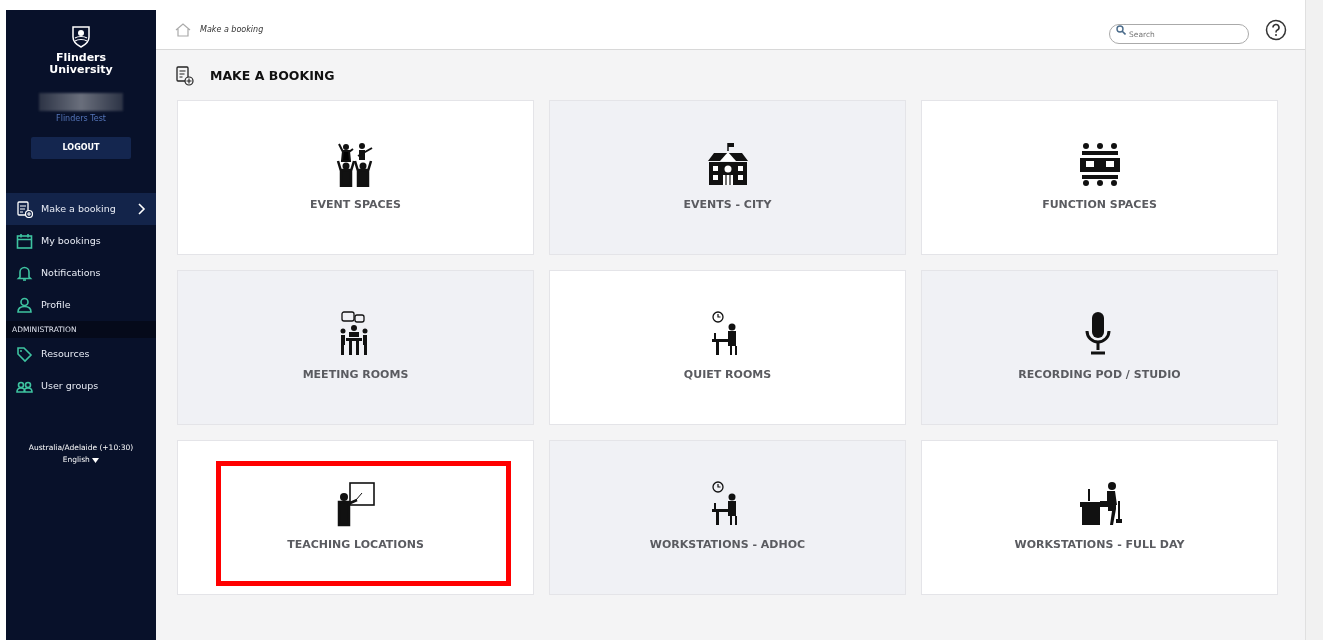  Describe the element at coordinates (81, 148) in the screenshot. I see `logout-button: LOGOUT` at that location.